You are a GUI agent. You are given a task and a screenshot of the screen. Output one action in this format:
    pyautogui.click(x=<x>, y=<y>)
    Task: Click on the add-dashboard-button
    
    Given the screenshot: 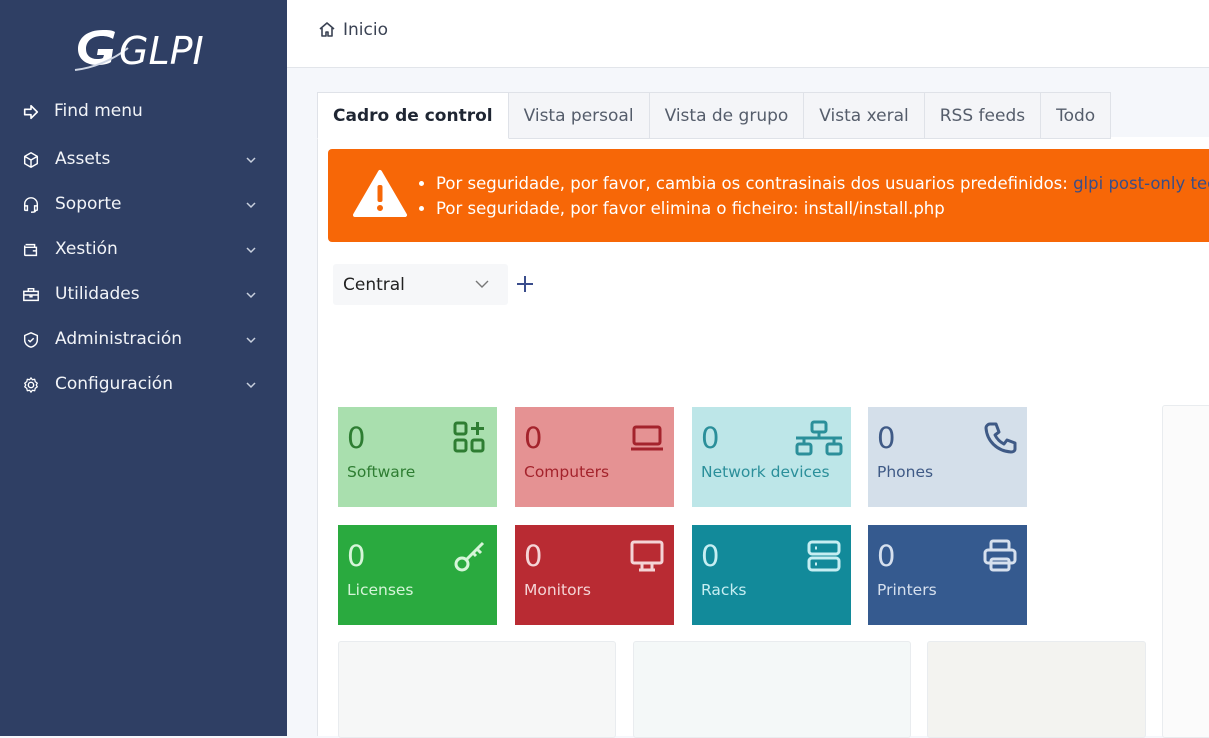 What is the action you would take?
    pyautogui.click(x=525, y=284)
    